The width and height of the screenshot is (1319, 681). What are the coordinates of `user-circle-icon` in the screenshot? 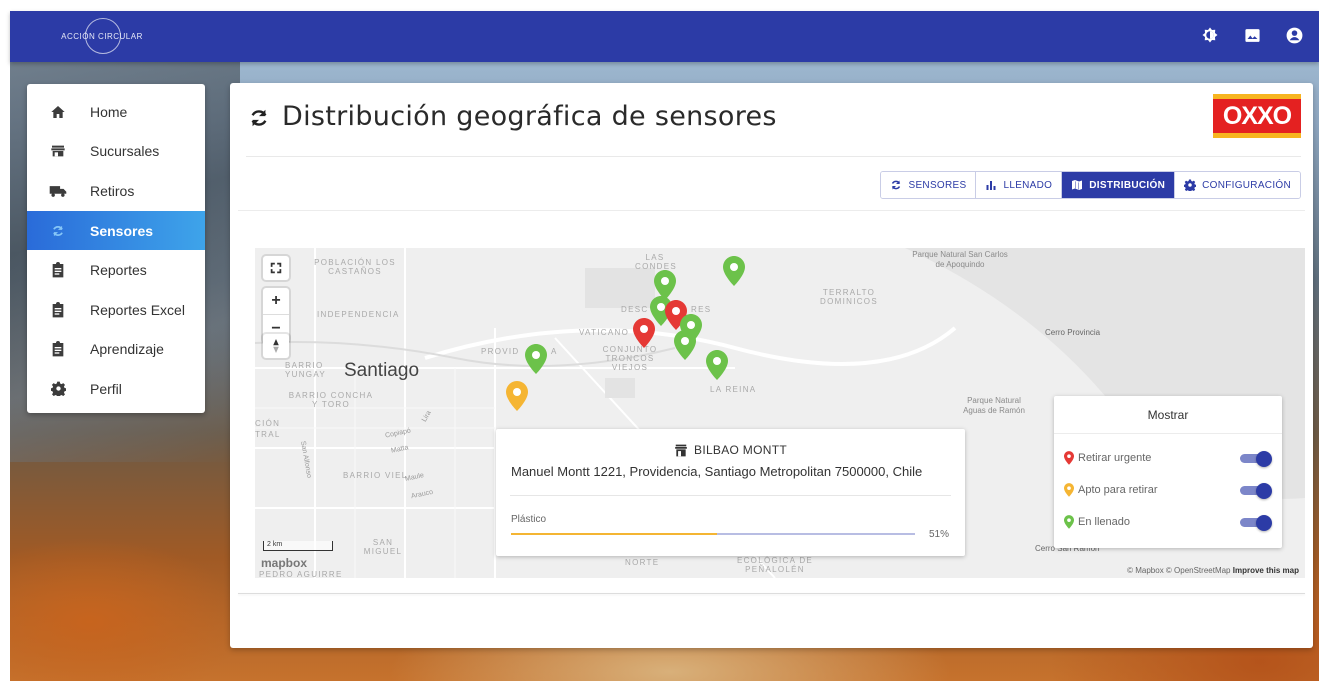 It's located at (1294, 35).